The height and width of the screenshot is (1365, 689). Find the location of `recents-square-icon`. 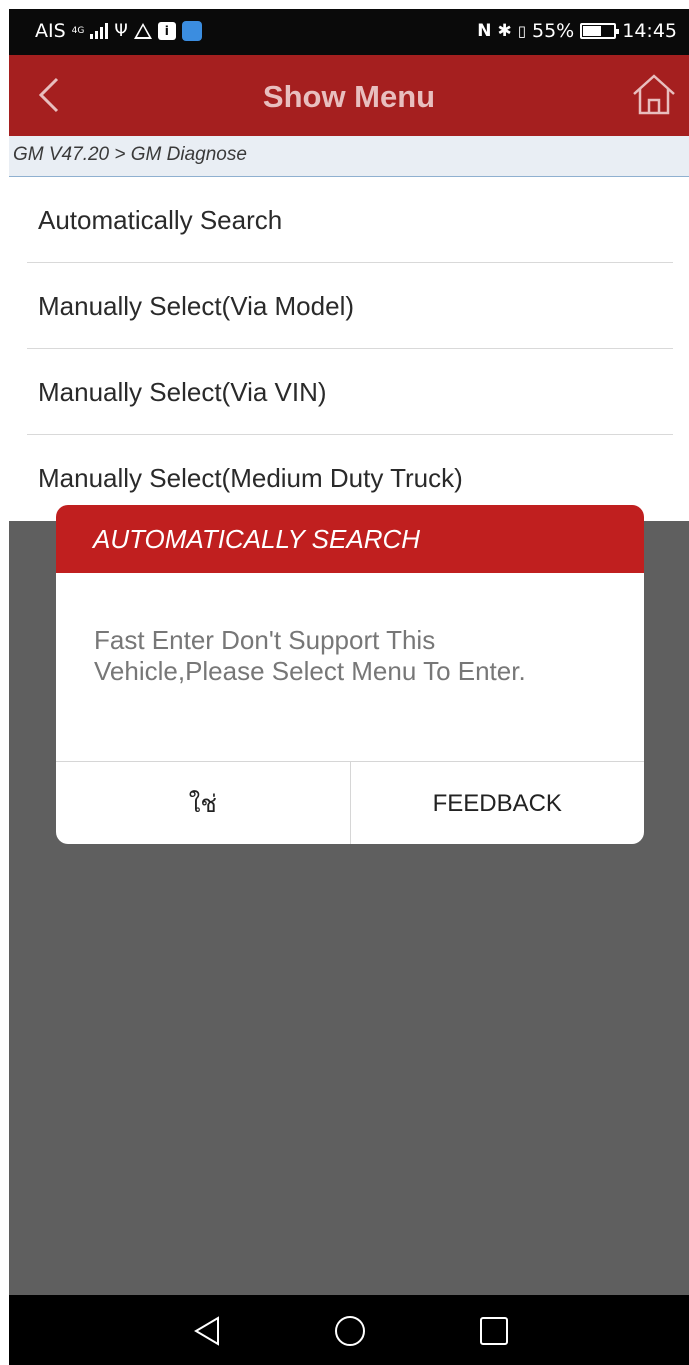

recents-square-icon is located at coordinates (494, 1331).